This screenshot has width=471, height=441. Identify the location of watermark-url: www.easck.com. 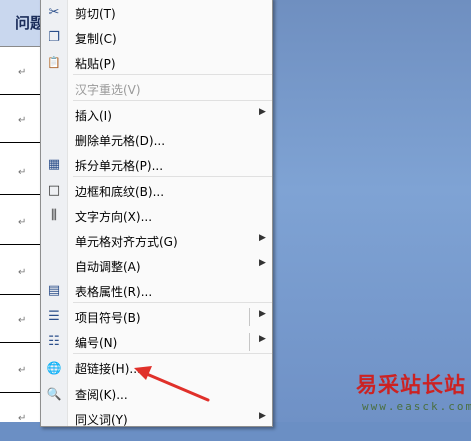
(416, 406).